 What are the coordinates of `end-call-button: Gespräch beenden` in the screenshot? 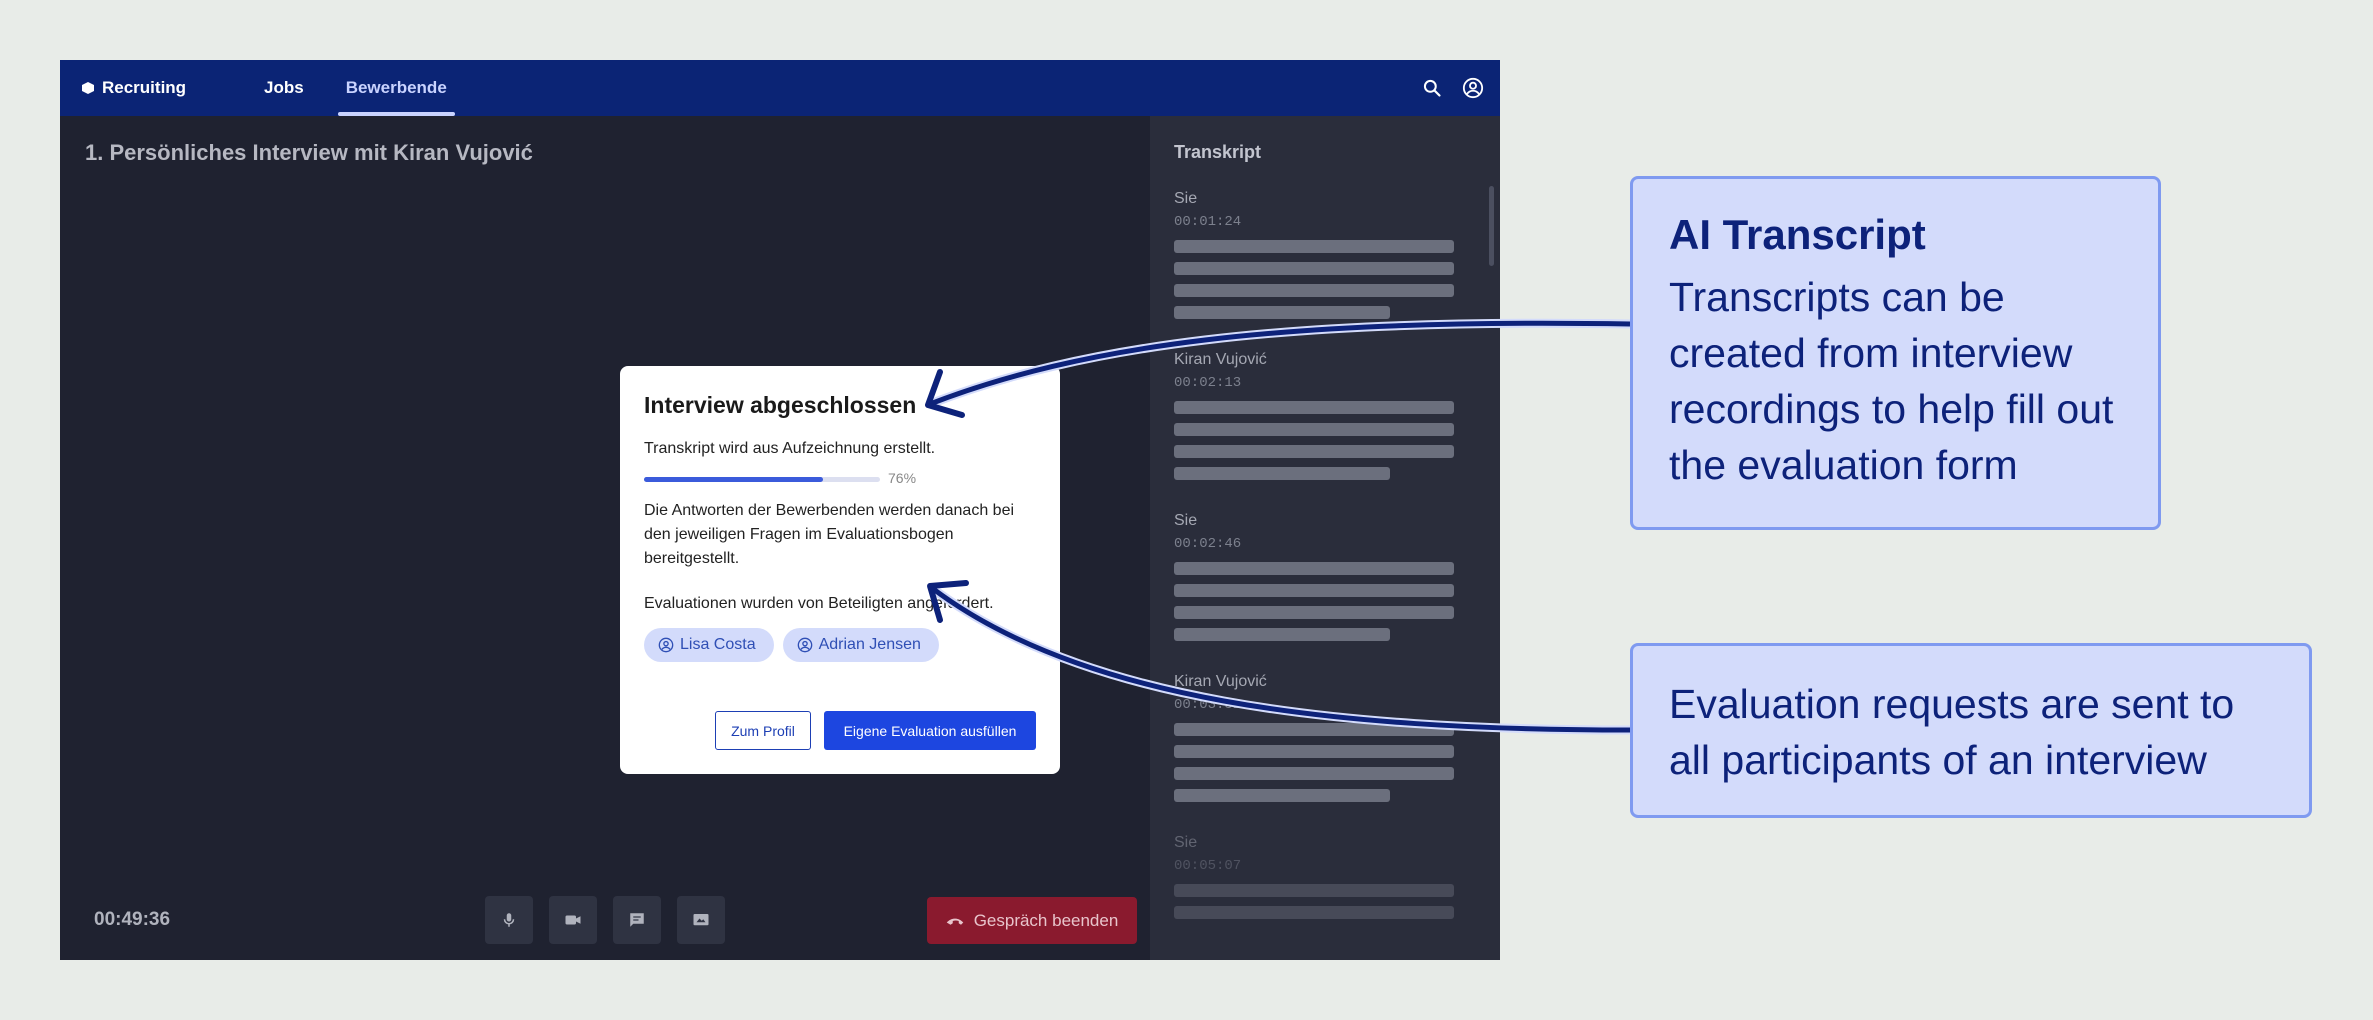 It's located at (1032, 920).